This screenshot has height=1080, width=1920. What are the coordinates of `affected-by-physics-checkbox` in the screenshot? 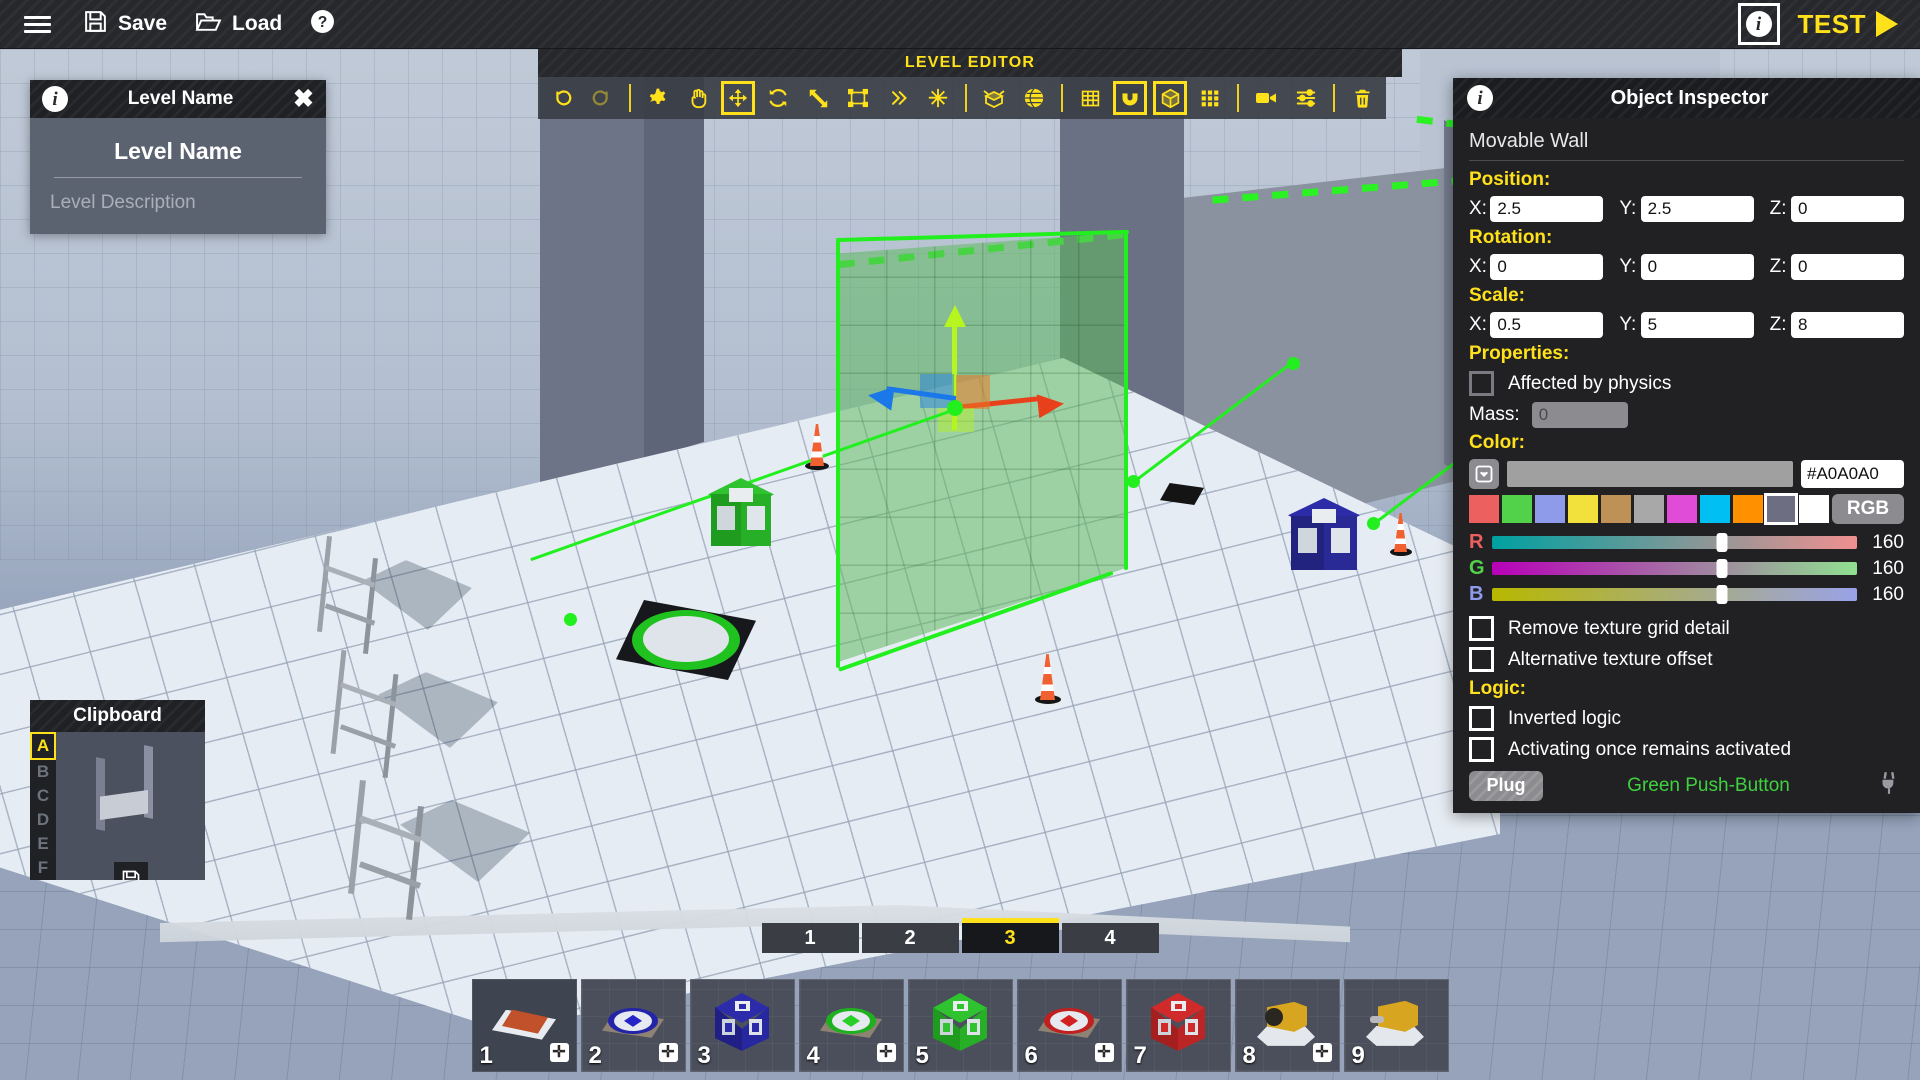 It's located at (1481, 383).